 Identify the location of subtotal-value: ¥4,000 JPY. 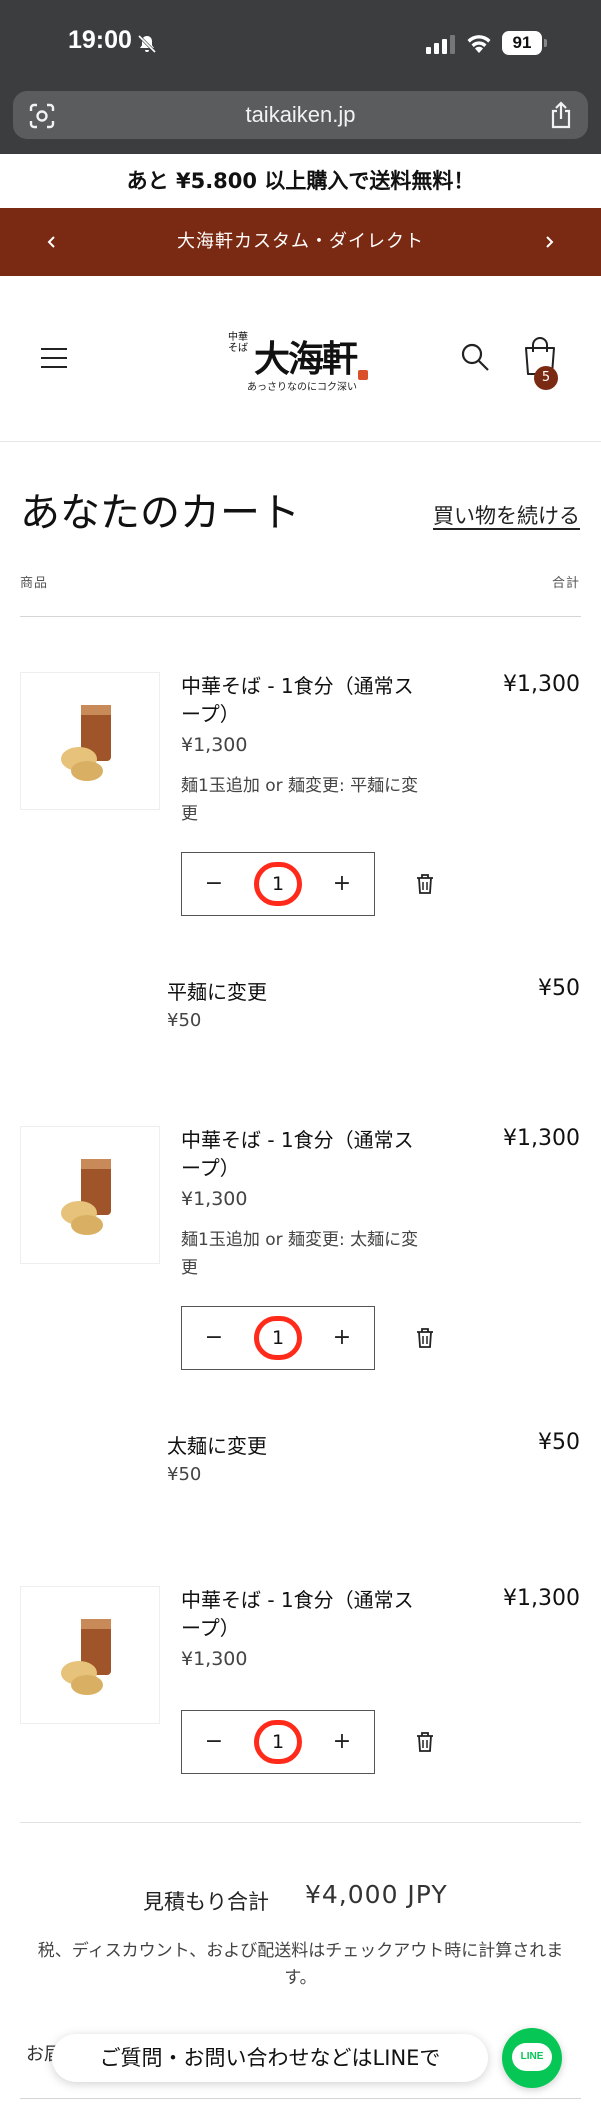
(376, 1894).